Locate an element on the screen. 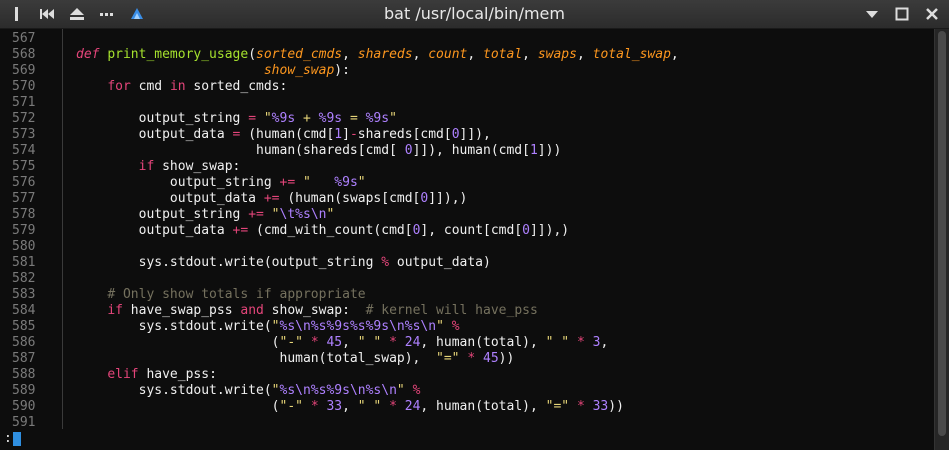 The image size is (949, 450). line-number: 590 is located at coordinates (24, 406).